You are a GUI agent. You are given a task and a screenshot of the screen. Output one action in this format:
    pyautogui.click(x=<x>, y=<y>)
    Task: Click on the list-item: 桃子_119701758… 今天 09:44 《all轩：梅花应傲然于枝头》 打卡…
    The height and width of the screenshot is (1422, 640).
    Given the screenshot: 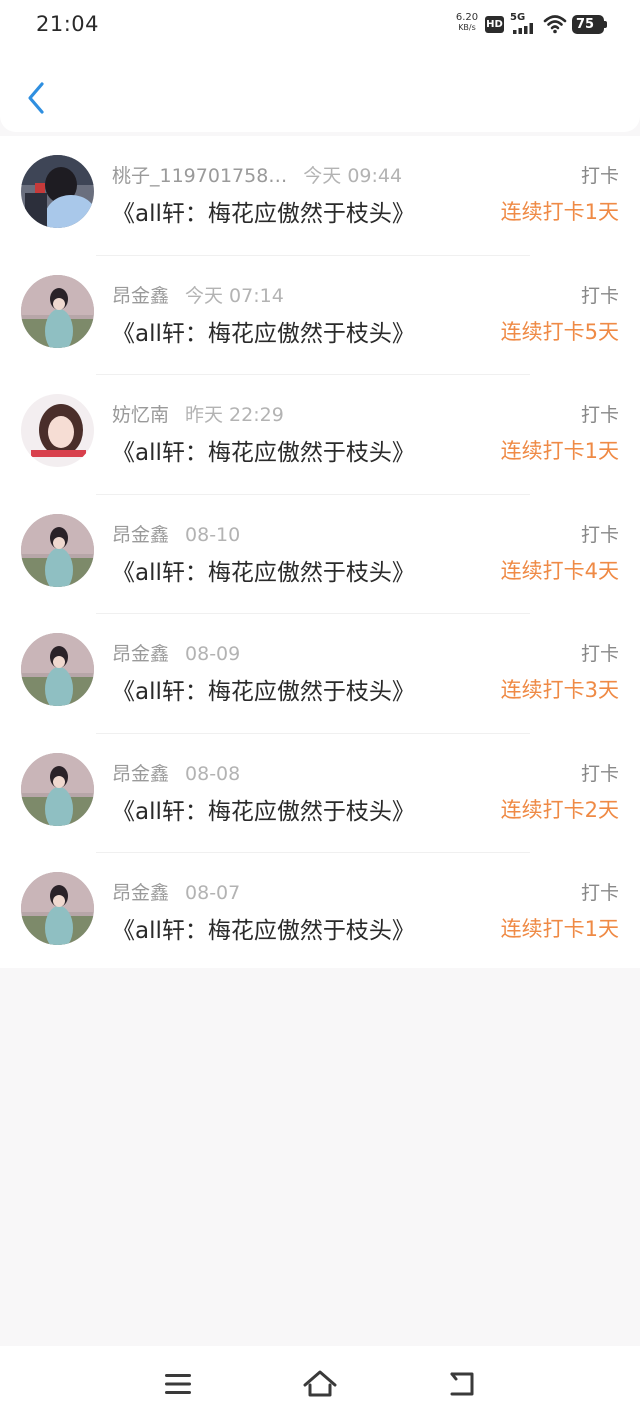 What is the action you would take?
    pyautogui.click(x=320, y=196)
    